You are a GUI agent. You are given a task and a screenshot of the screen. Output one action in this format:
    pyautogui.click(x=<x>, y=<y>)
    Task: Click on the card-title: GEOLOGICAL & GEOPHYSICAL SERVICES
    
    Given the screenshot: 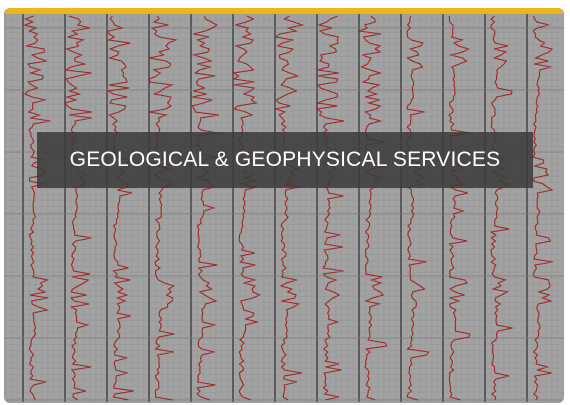 What is the action you would take?
    pyautogui.click(x=285, y=159)
    